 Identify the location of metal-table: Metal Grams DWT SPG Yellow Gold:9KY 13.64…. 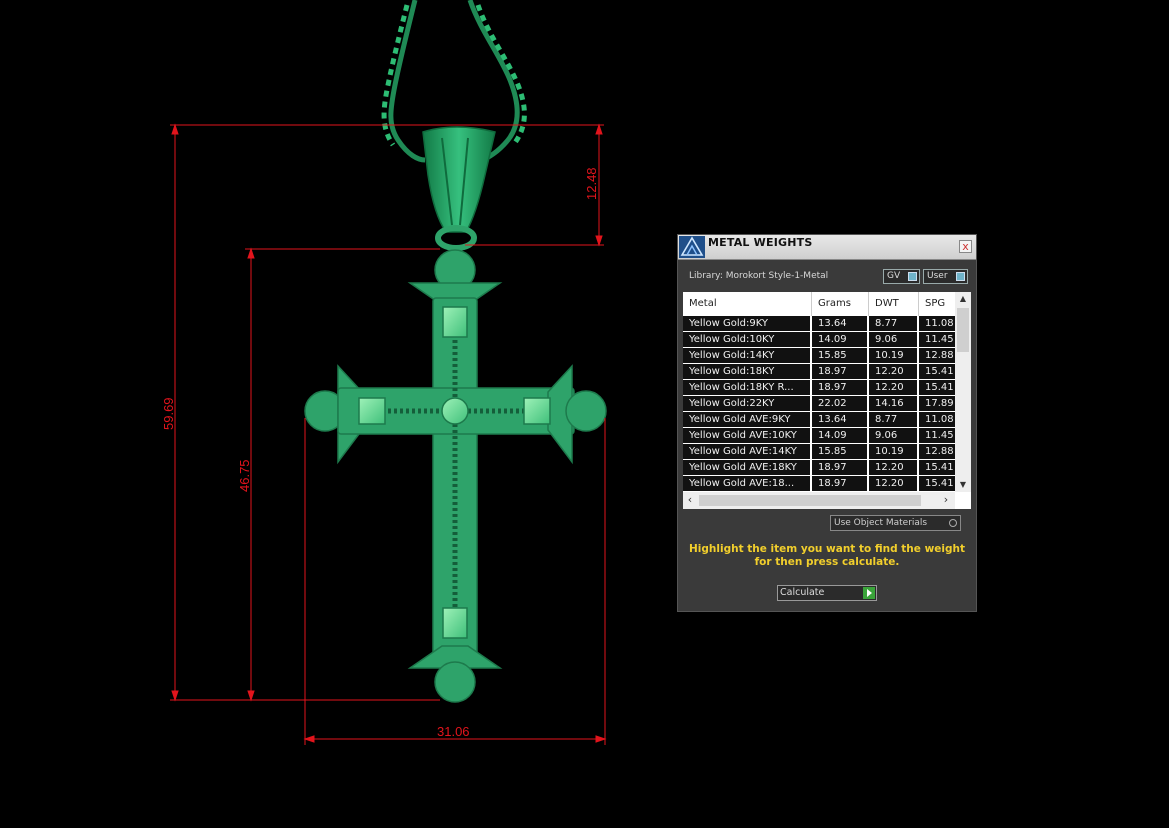
(827, 400).